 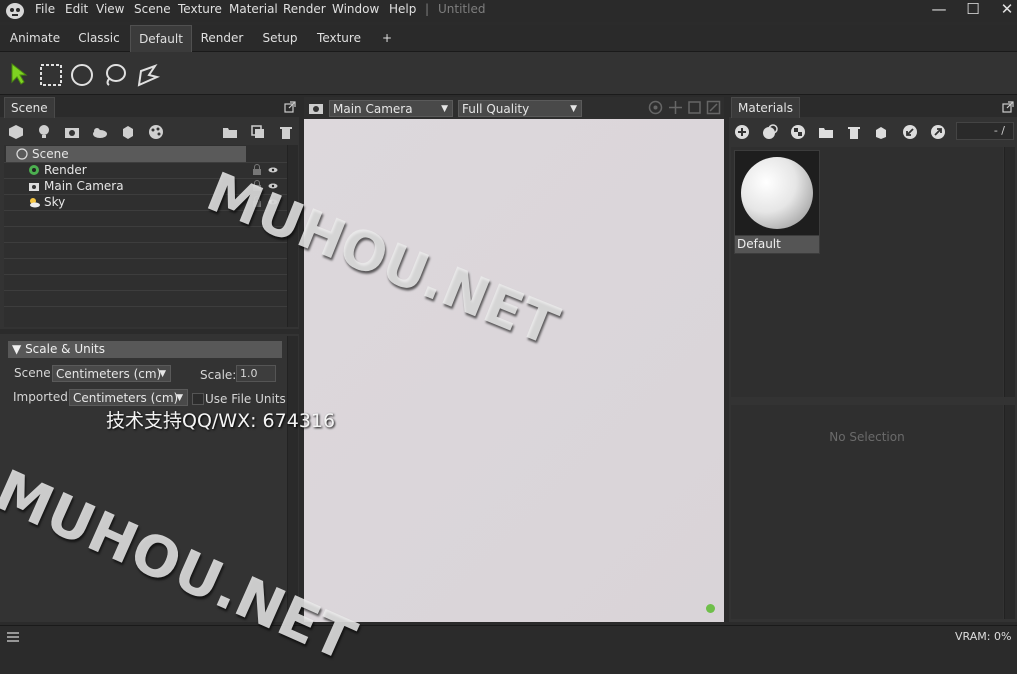 What do you see at coordinates (867, 272) in the screenshot?
I see `material-library-grid: Default` at bounding box center [867, 272].